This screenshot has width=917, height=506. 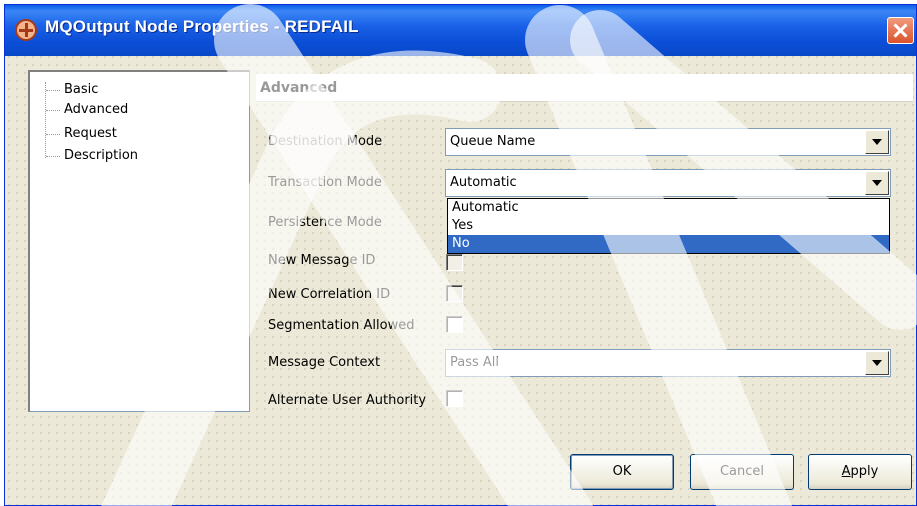 What do you see at coordinates (92, 156) in the screenshot?
I see `tree-item-description: Description` at bounding box center [92, 156].